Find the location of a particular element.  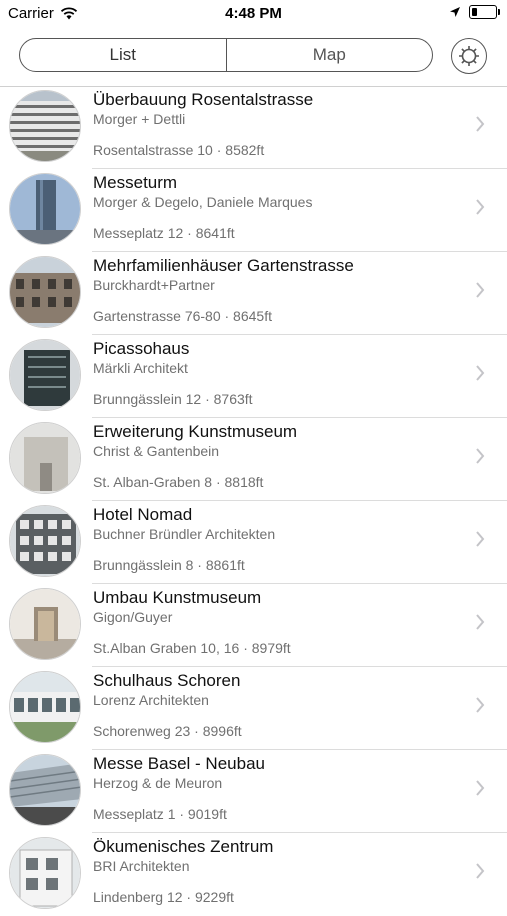

building-architect: BRI Architekten is located at coordinates (141, 866).